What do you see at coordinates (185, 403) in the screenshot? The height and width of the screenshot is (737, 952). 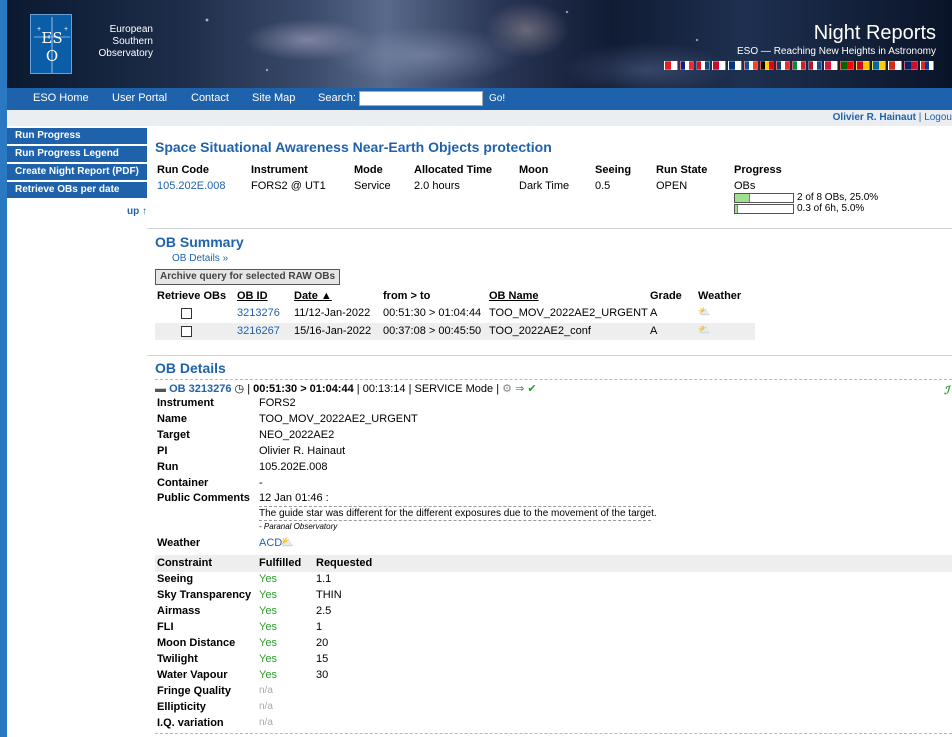 I see `detail-label: Instrument` at bounding box center [185, 403].